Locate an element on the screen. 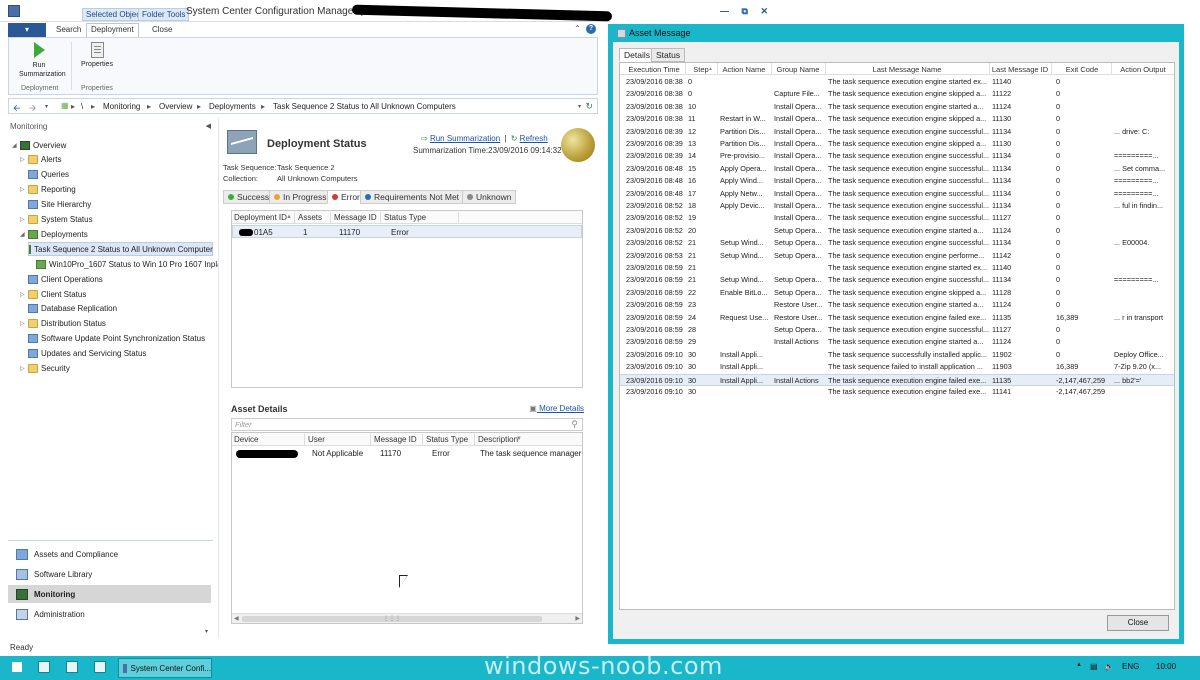 Image resolution: width=1200 pixels, height=680 pixels. contextual-tab-selected-object: Selected Object is located at coordinates (114, 14).